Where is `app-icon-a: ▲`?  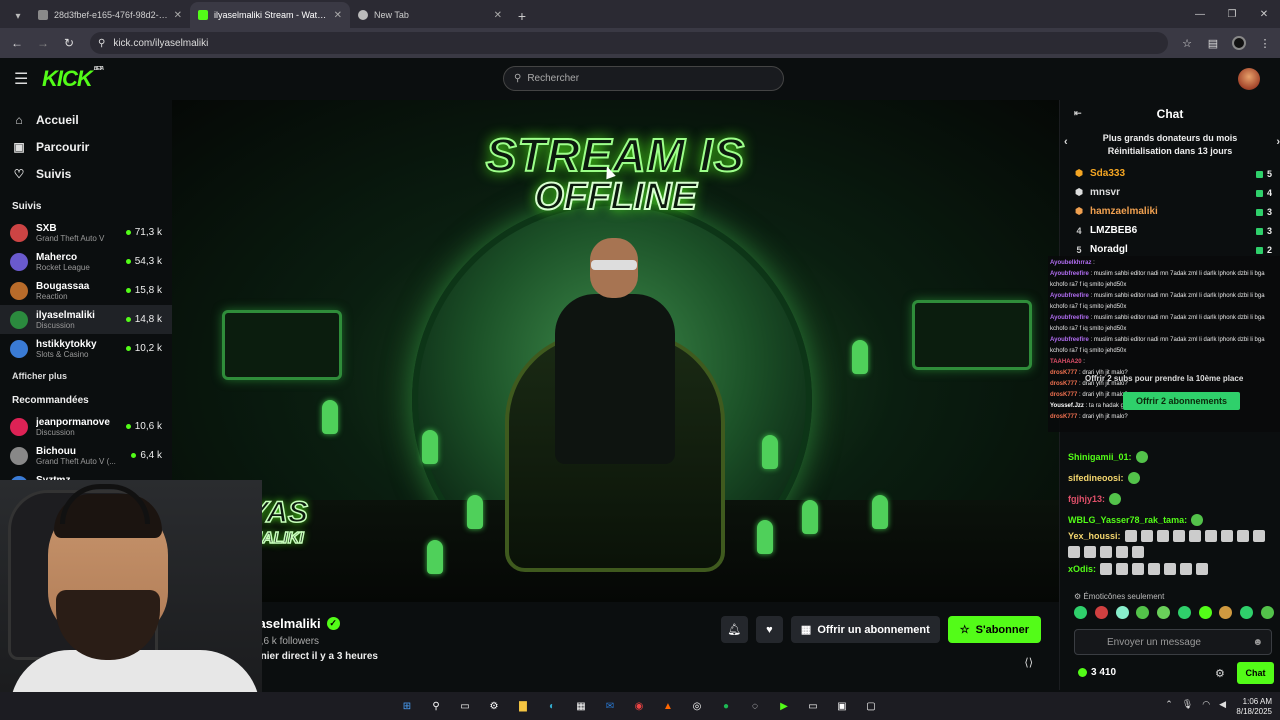 app-icon-a: ▲ is located at coordinates (668, 706).